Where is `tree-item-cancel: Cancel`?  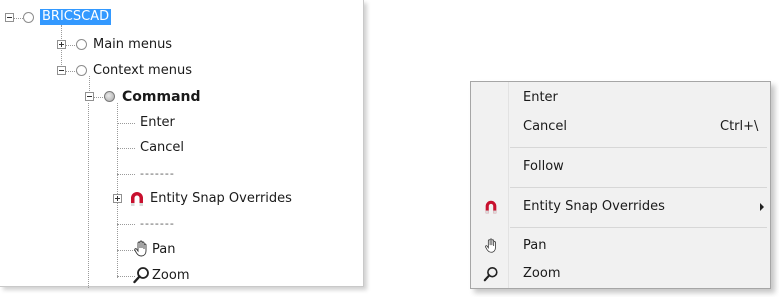 tree-item-cancel: Cancel is located at coordinates (162, 148).